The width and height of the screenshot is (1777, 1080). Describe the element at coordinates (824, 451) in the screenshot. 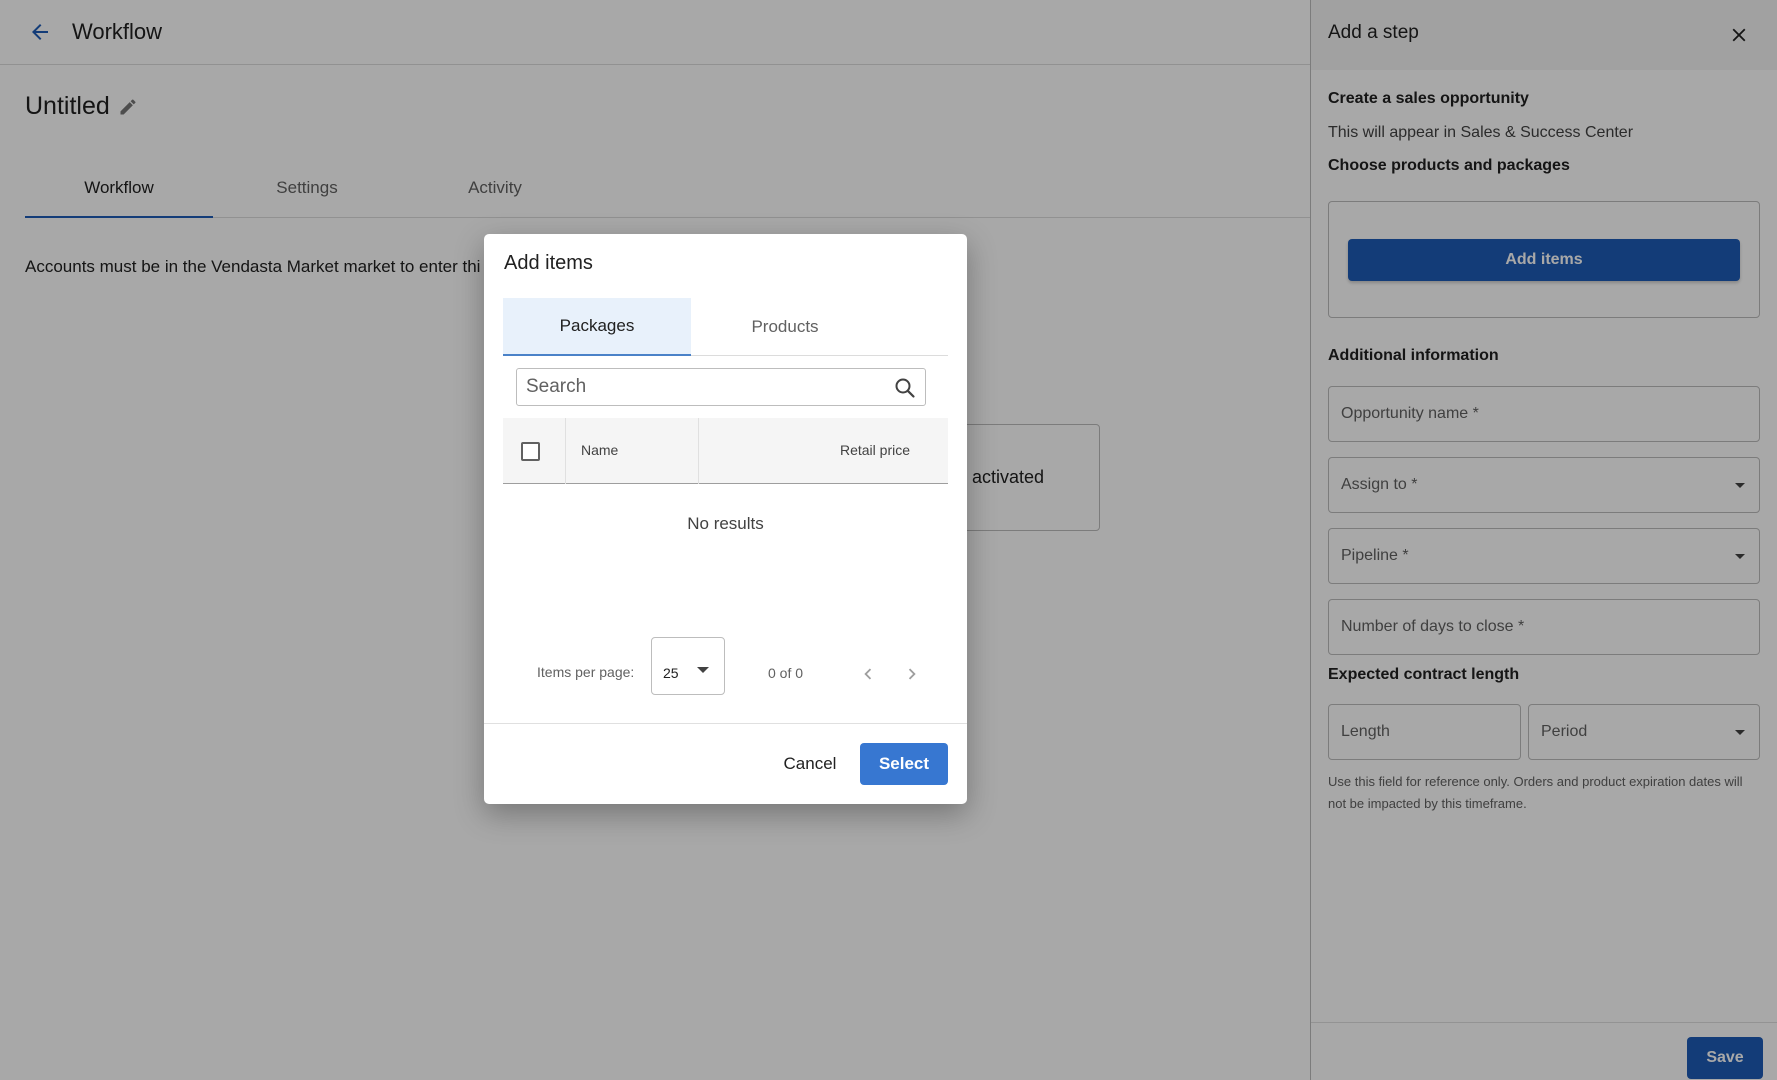

I see `column-header-retail-price: Retail price` at that location.